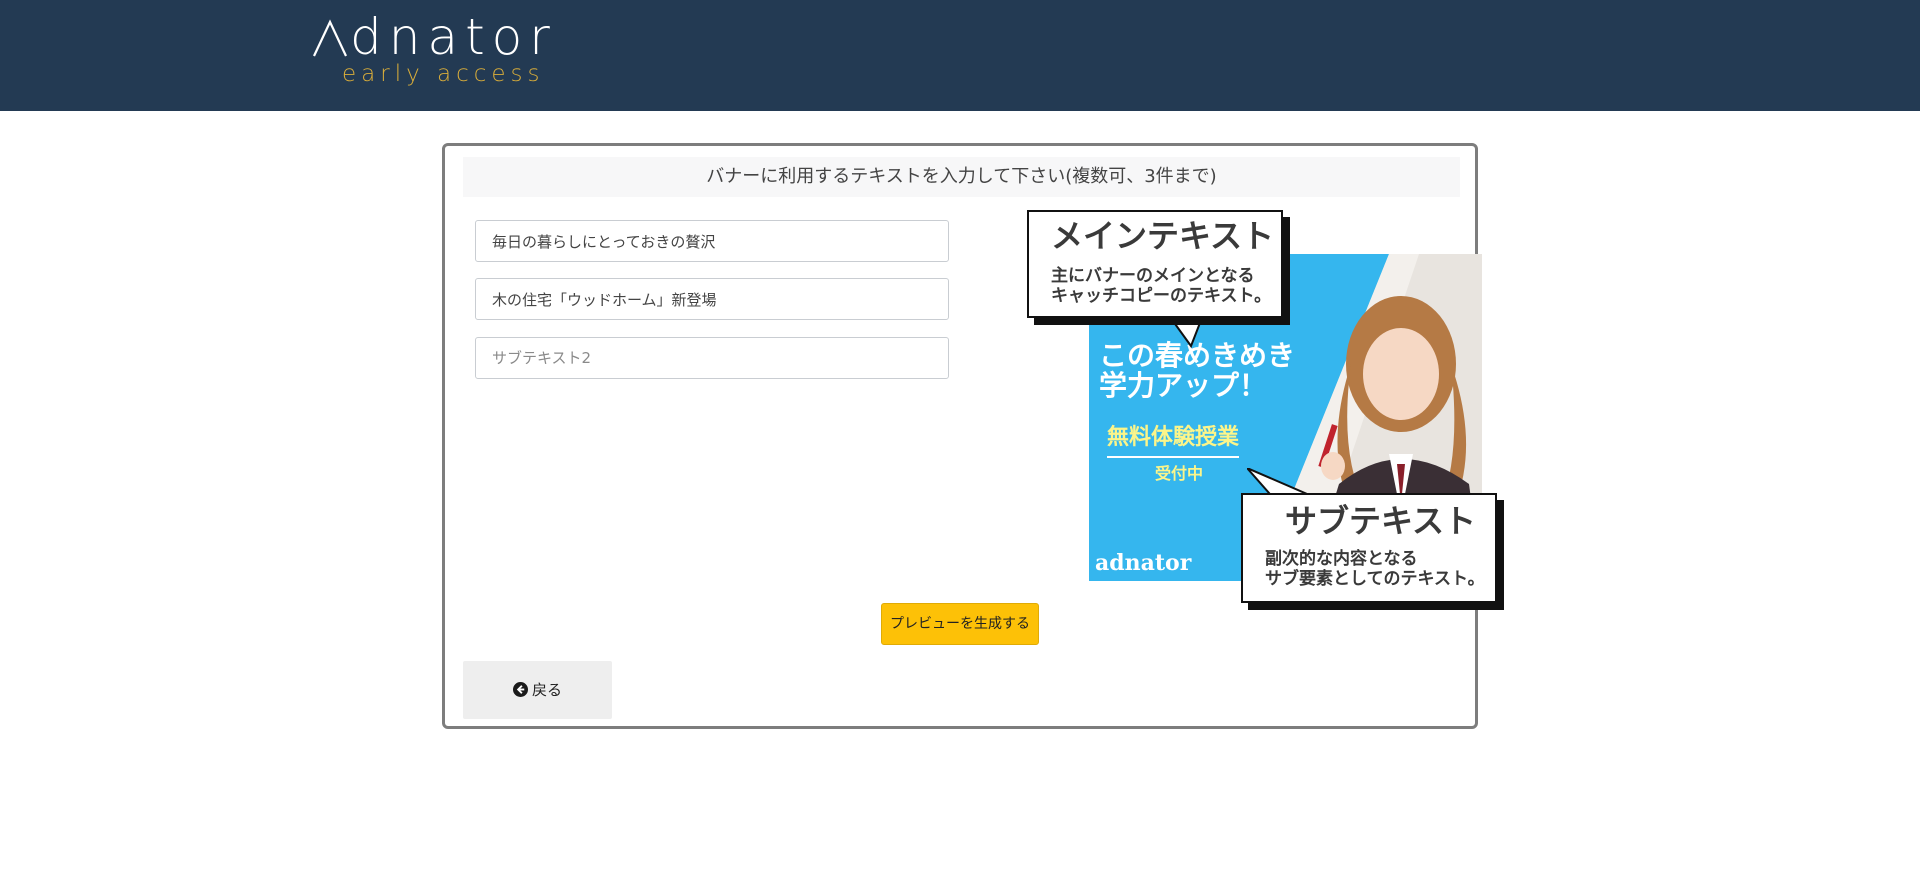  What do you see at coordinates (712, 358) in the screenshot?
I see `sub-text-2-input` at bounding box center [712, 358].